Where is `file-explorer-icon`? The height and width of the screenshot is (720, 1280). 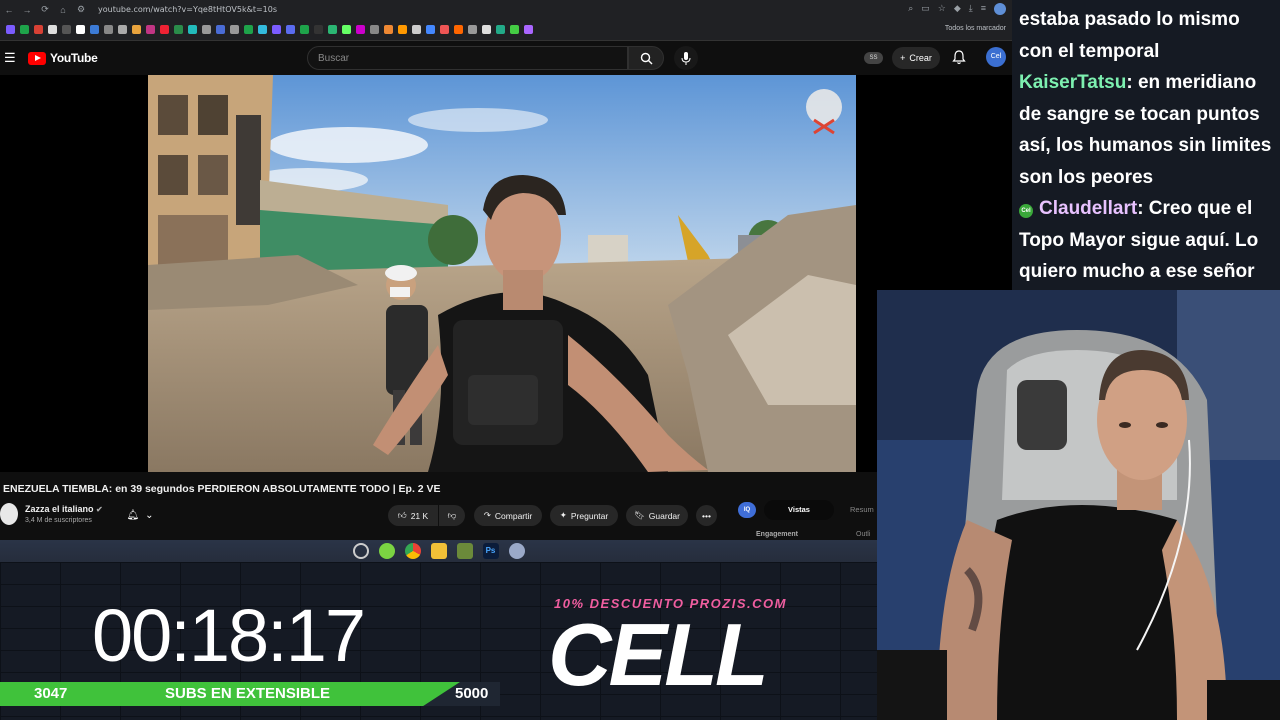
file-explorer-icon is located at coordinates (438, 551).